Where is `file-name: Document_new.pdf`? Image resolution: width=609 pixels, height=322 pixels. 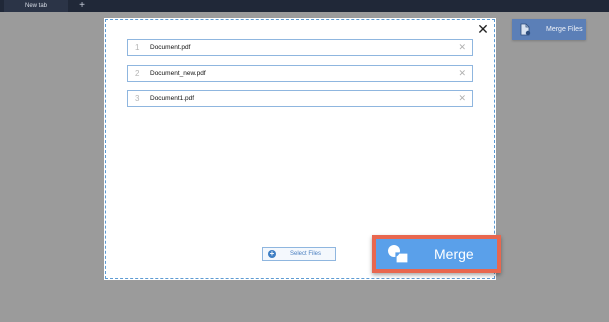 file-name: Document_new.pdf is located at coordinates (178, 73).